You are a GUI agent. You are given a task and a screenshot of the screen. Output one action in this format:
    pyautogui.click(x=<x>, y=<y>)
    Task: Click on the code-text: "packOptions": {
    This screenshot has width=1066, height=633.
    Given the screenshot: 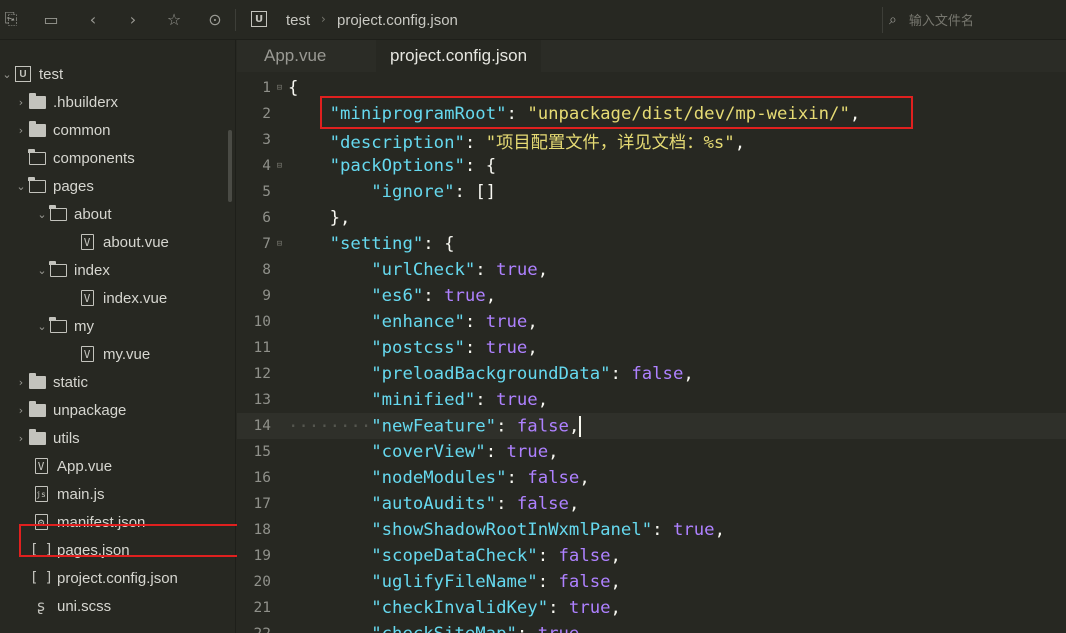 What is the action you would take?
    pyautogui.click(x=413, y=166)
    